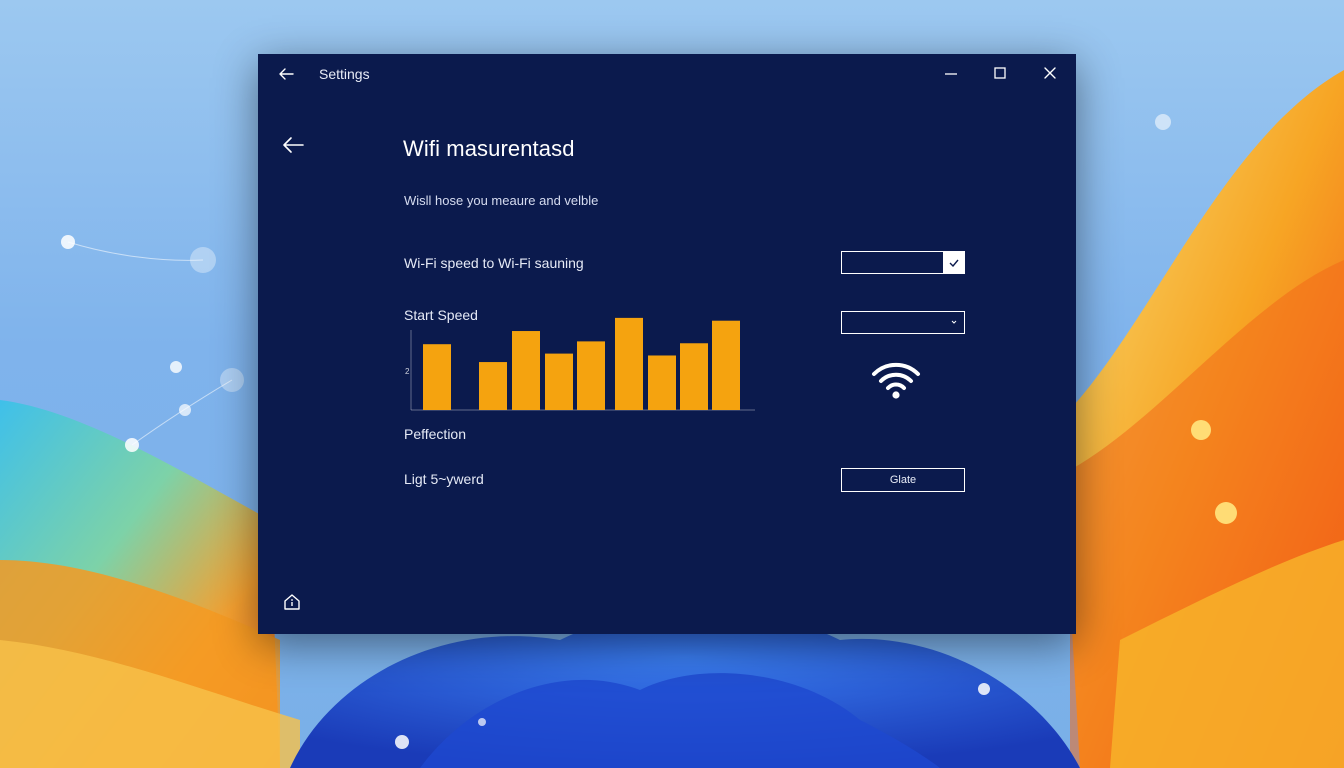  I want to click on page-subtitle: Wisll hose you meaure and velble, so click(501, 200).